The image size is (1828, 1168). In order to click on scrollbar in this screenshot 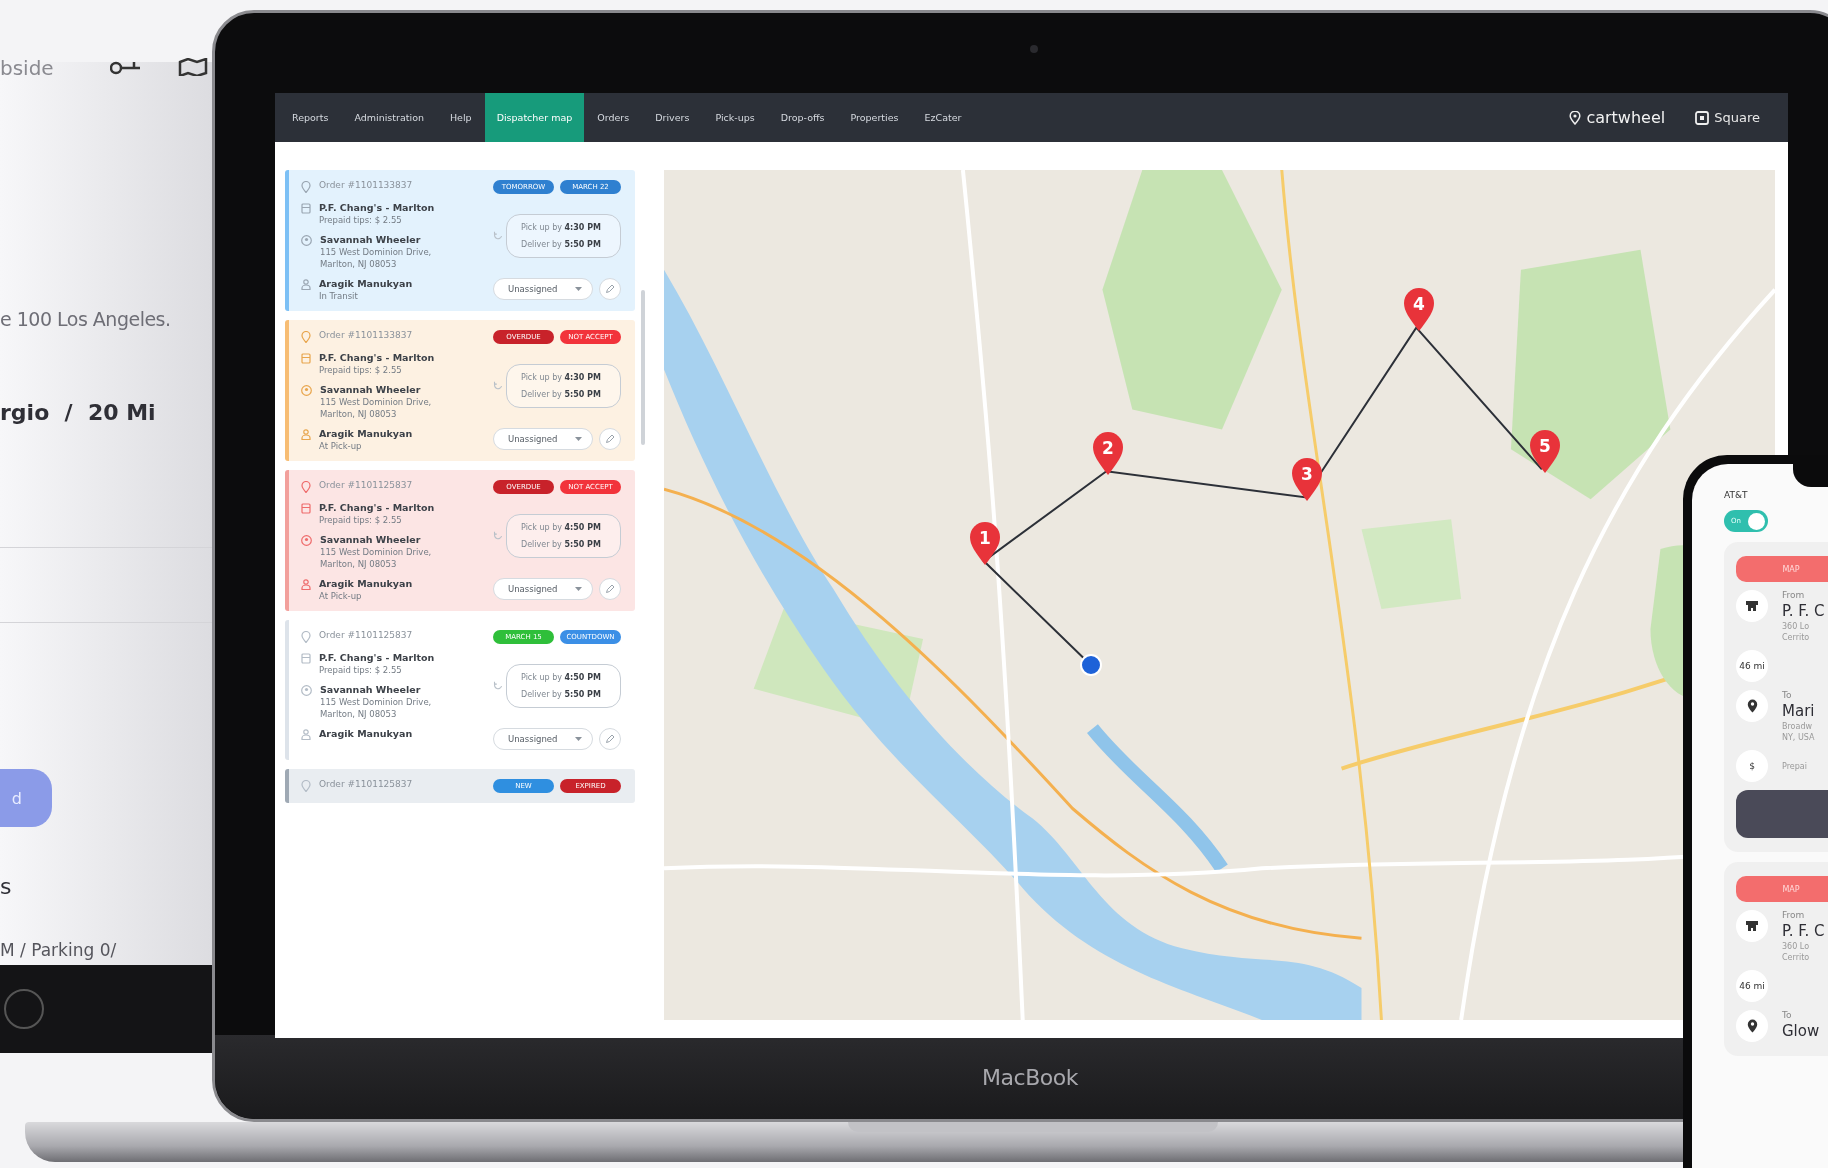, I will do `click(643, 367)`.